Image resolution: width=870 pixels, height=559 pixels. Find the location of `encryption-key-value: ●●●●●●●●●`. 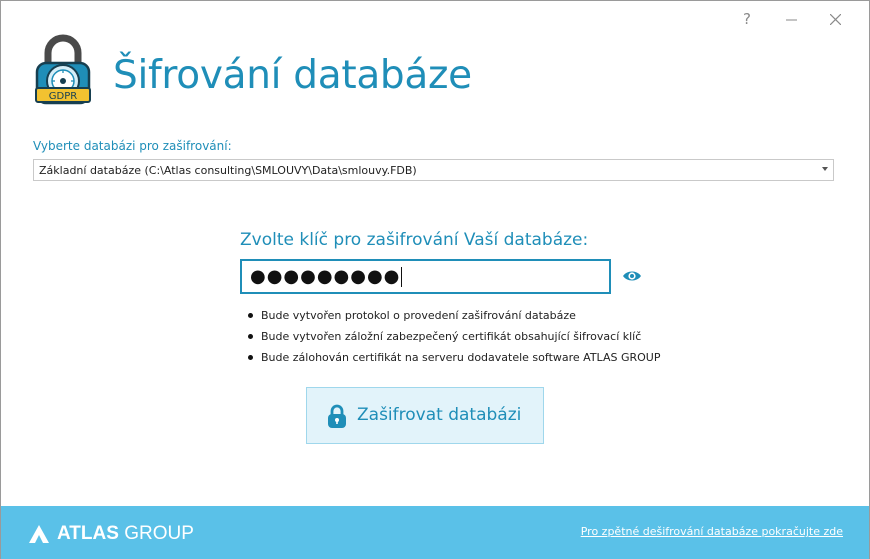

encryption-key-value: ●●●●●●●●● is located at coordinates (325, 276).